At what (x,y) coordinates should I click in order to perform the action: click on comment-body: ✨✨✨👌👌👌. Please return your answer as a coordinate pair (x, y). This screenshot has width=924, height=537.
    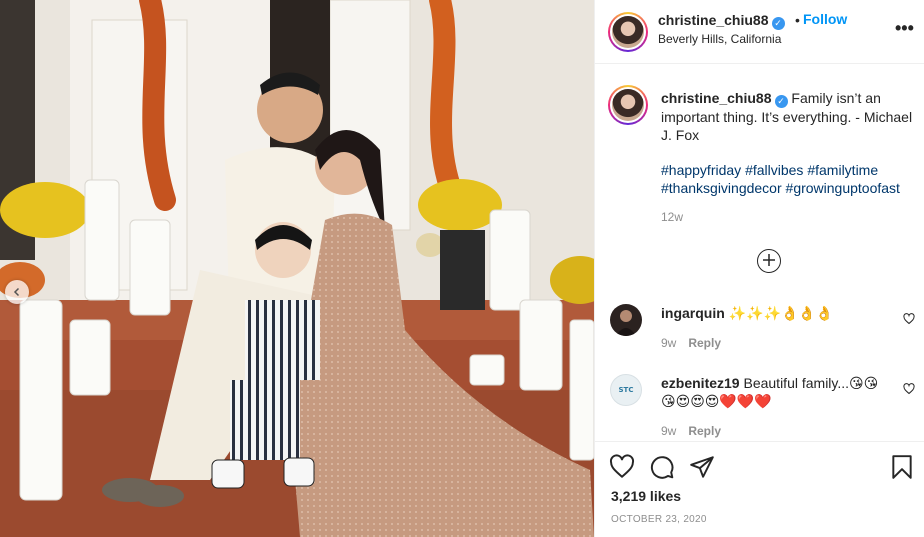
    Looking at the image, I should click on (781, 313).